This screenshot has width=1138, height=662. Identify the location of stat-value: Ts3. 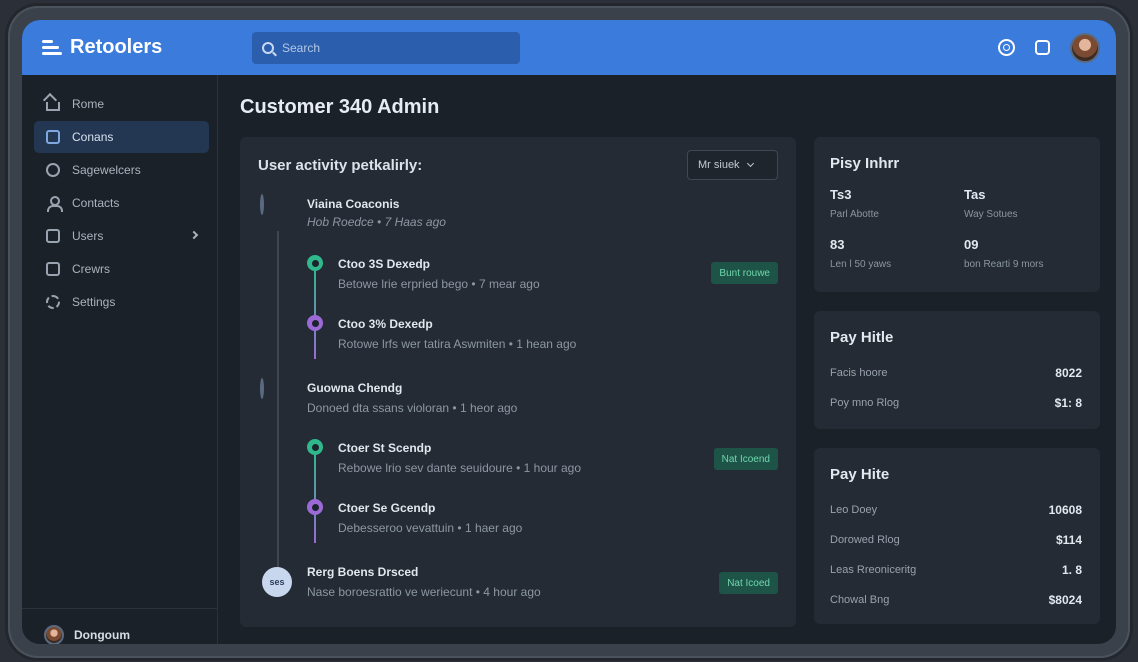
(841, 194).